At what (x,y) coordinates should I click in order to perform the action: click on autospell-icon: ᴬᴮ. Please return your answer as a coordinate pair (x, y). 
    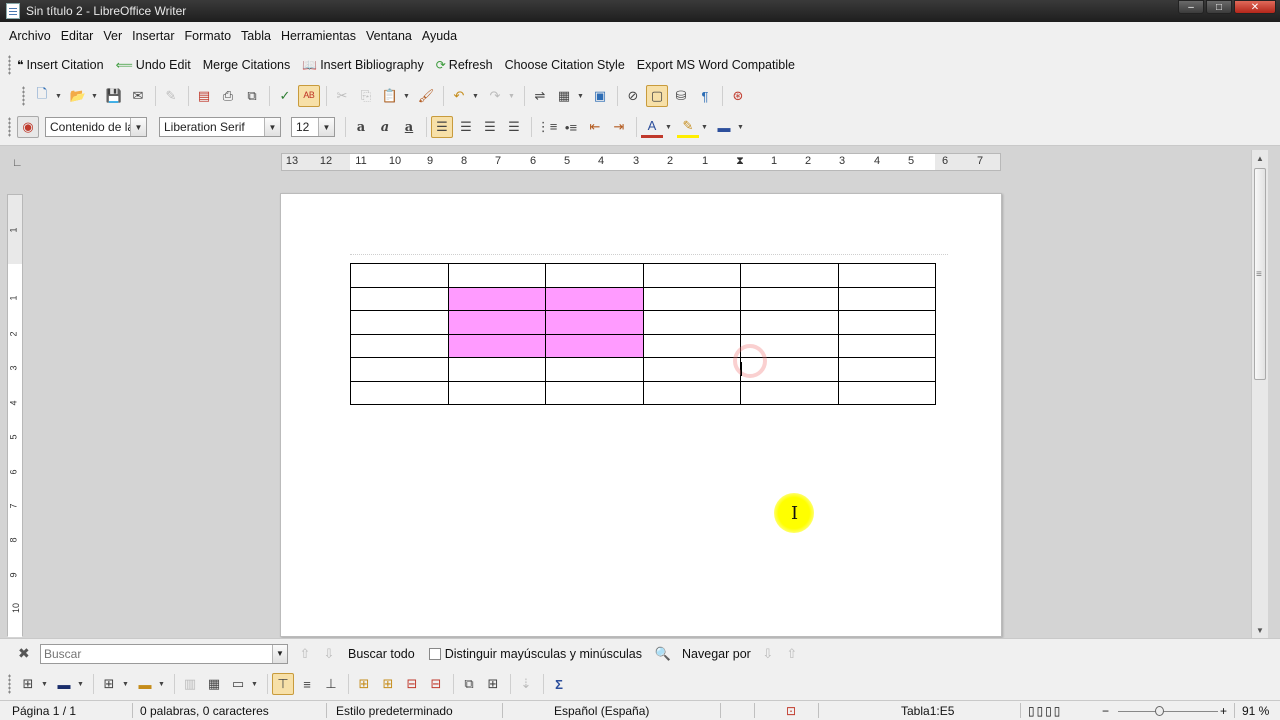
    Looking at the image, I should click on (309, 96).